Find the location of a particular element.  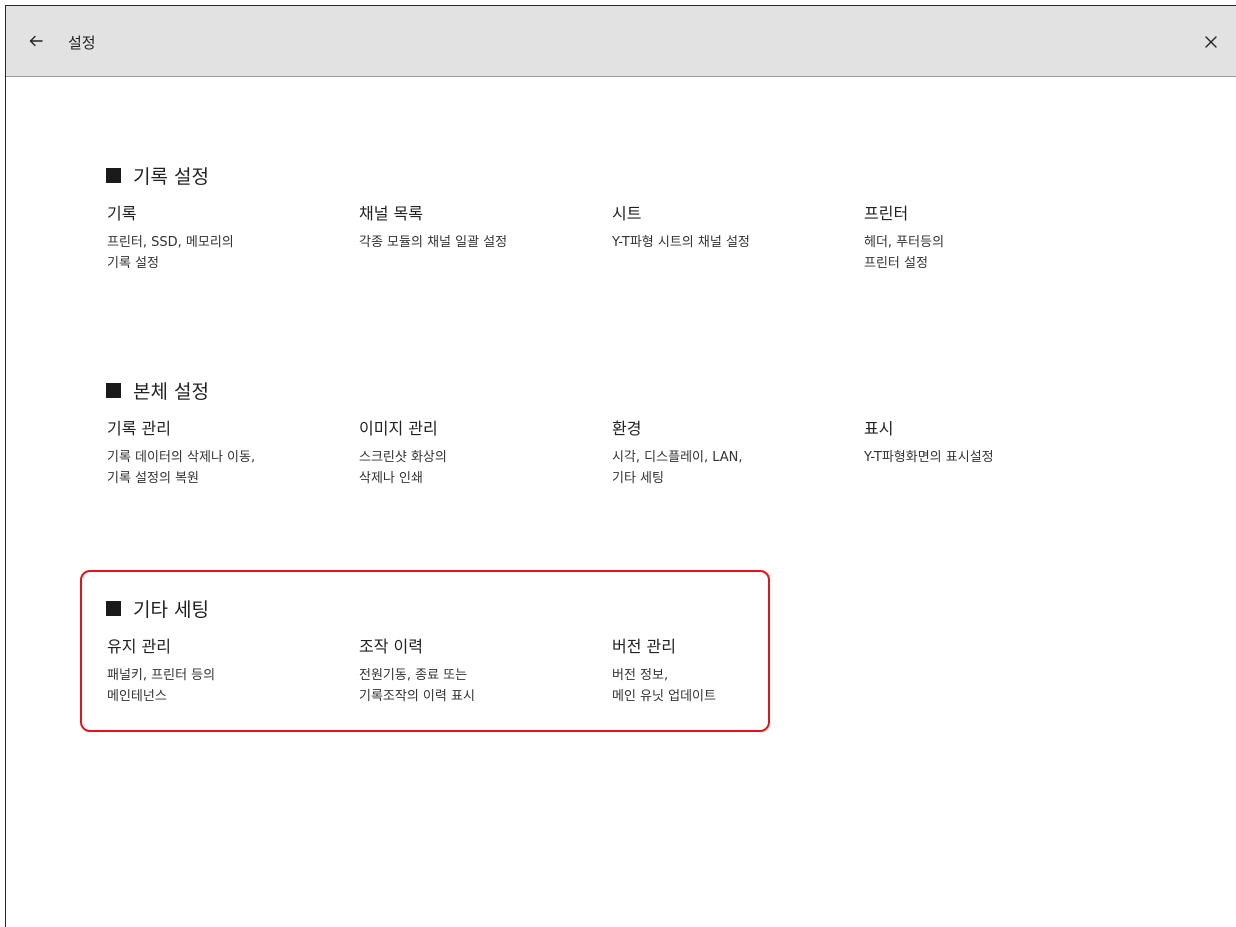

section-title: 기타 세팅 is located at coordinates (171, 609).